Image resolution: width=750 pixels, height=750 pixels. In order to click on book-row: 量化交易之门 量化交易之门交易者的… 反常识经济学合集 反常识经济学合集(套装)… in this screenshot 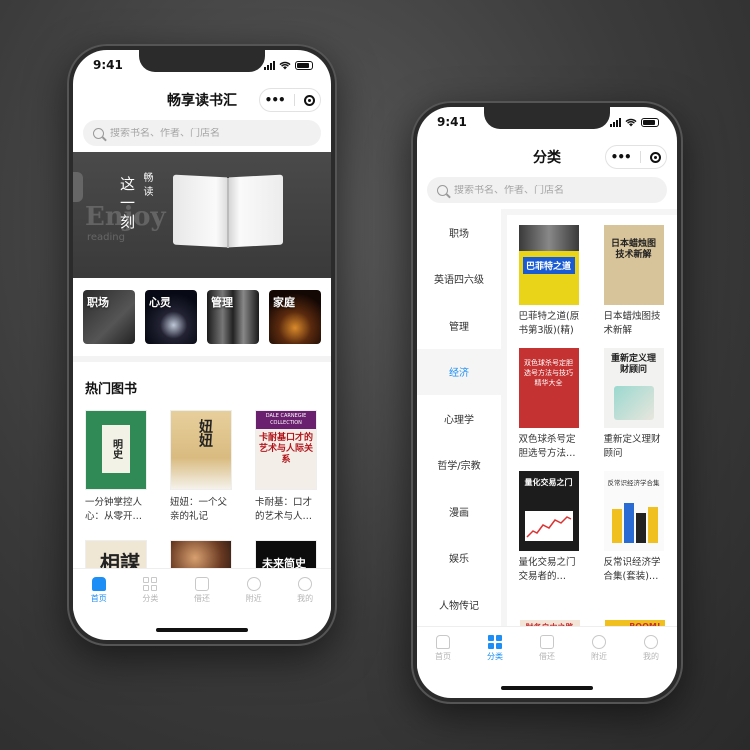, I will do `click(592, 527)`.